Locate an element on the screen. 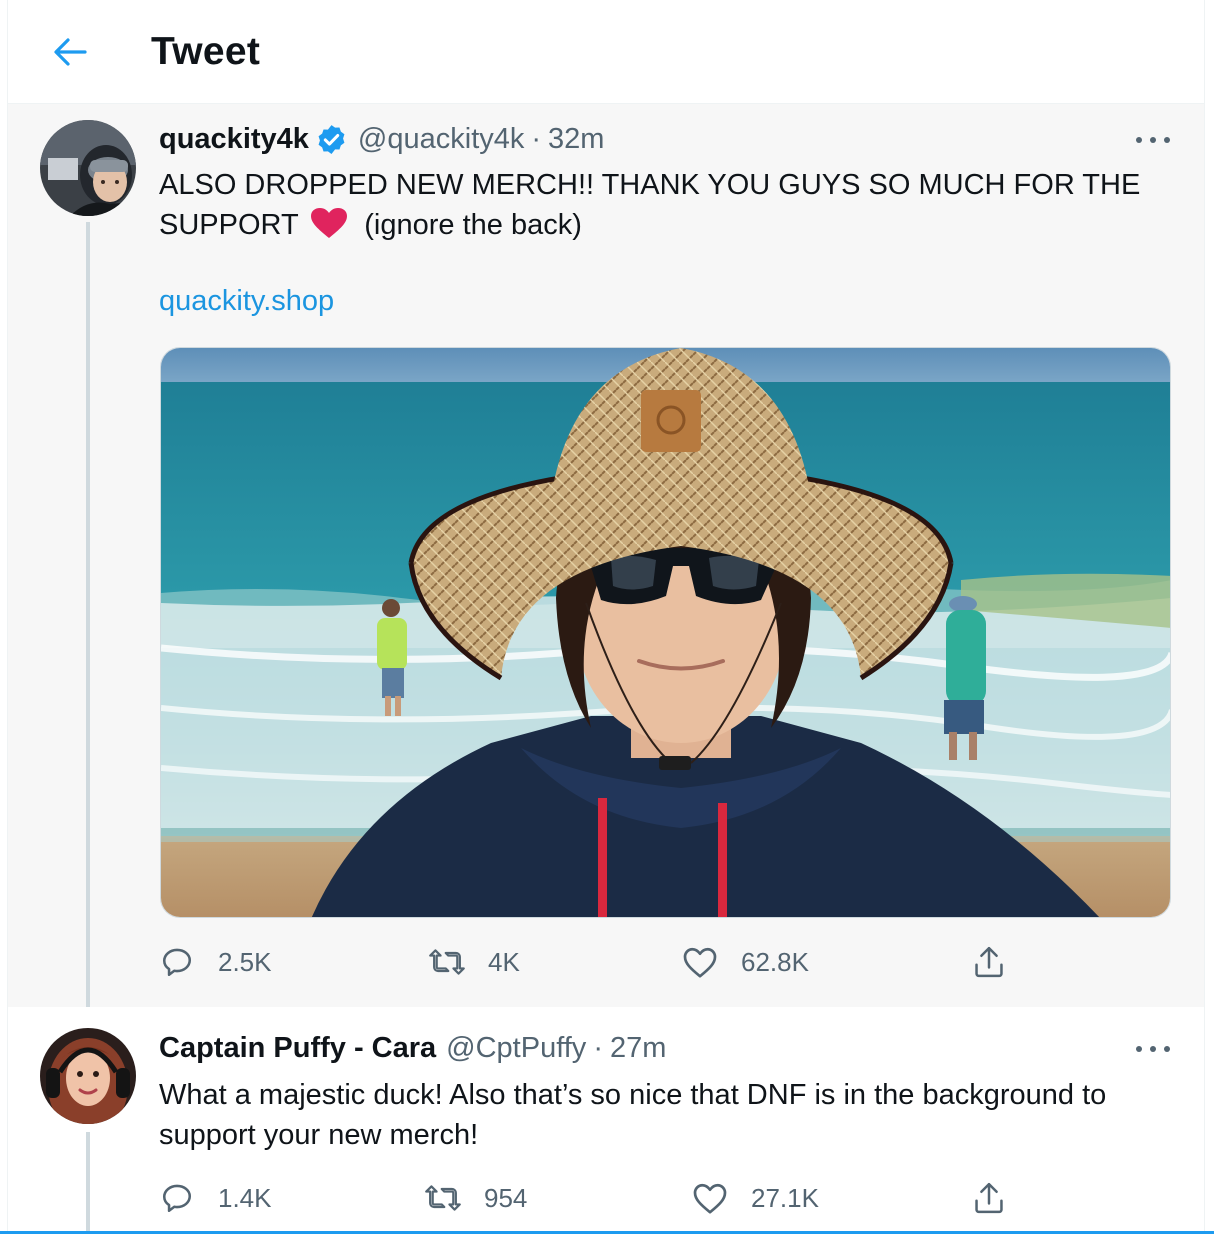  reply-button: 2.5K is located at coordinates (215, 962).